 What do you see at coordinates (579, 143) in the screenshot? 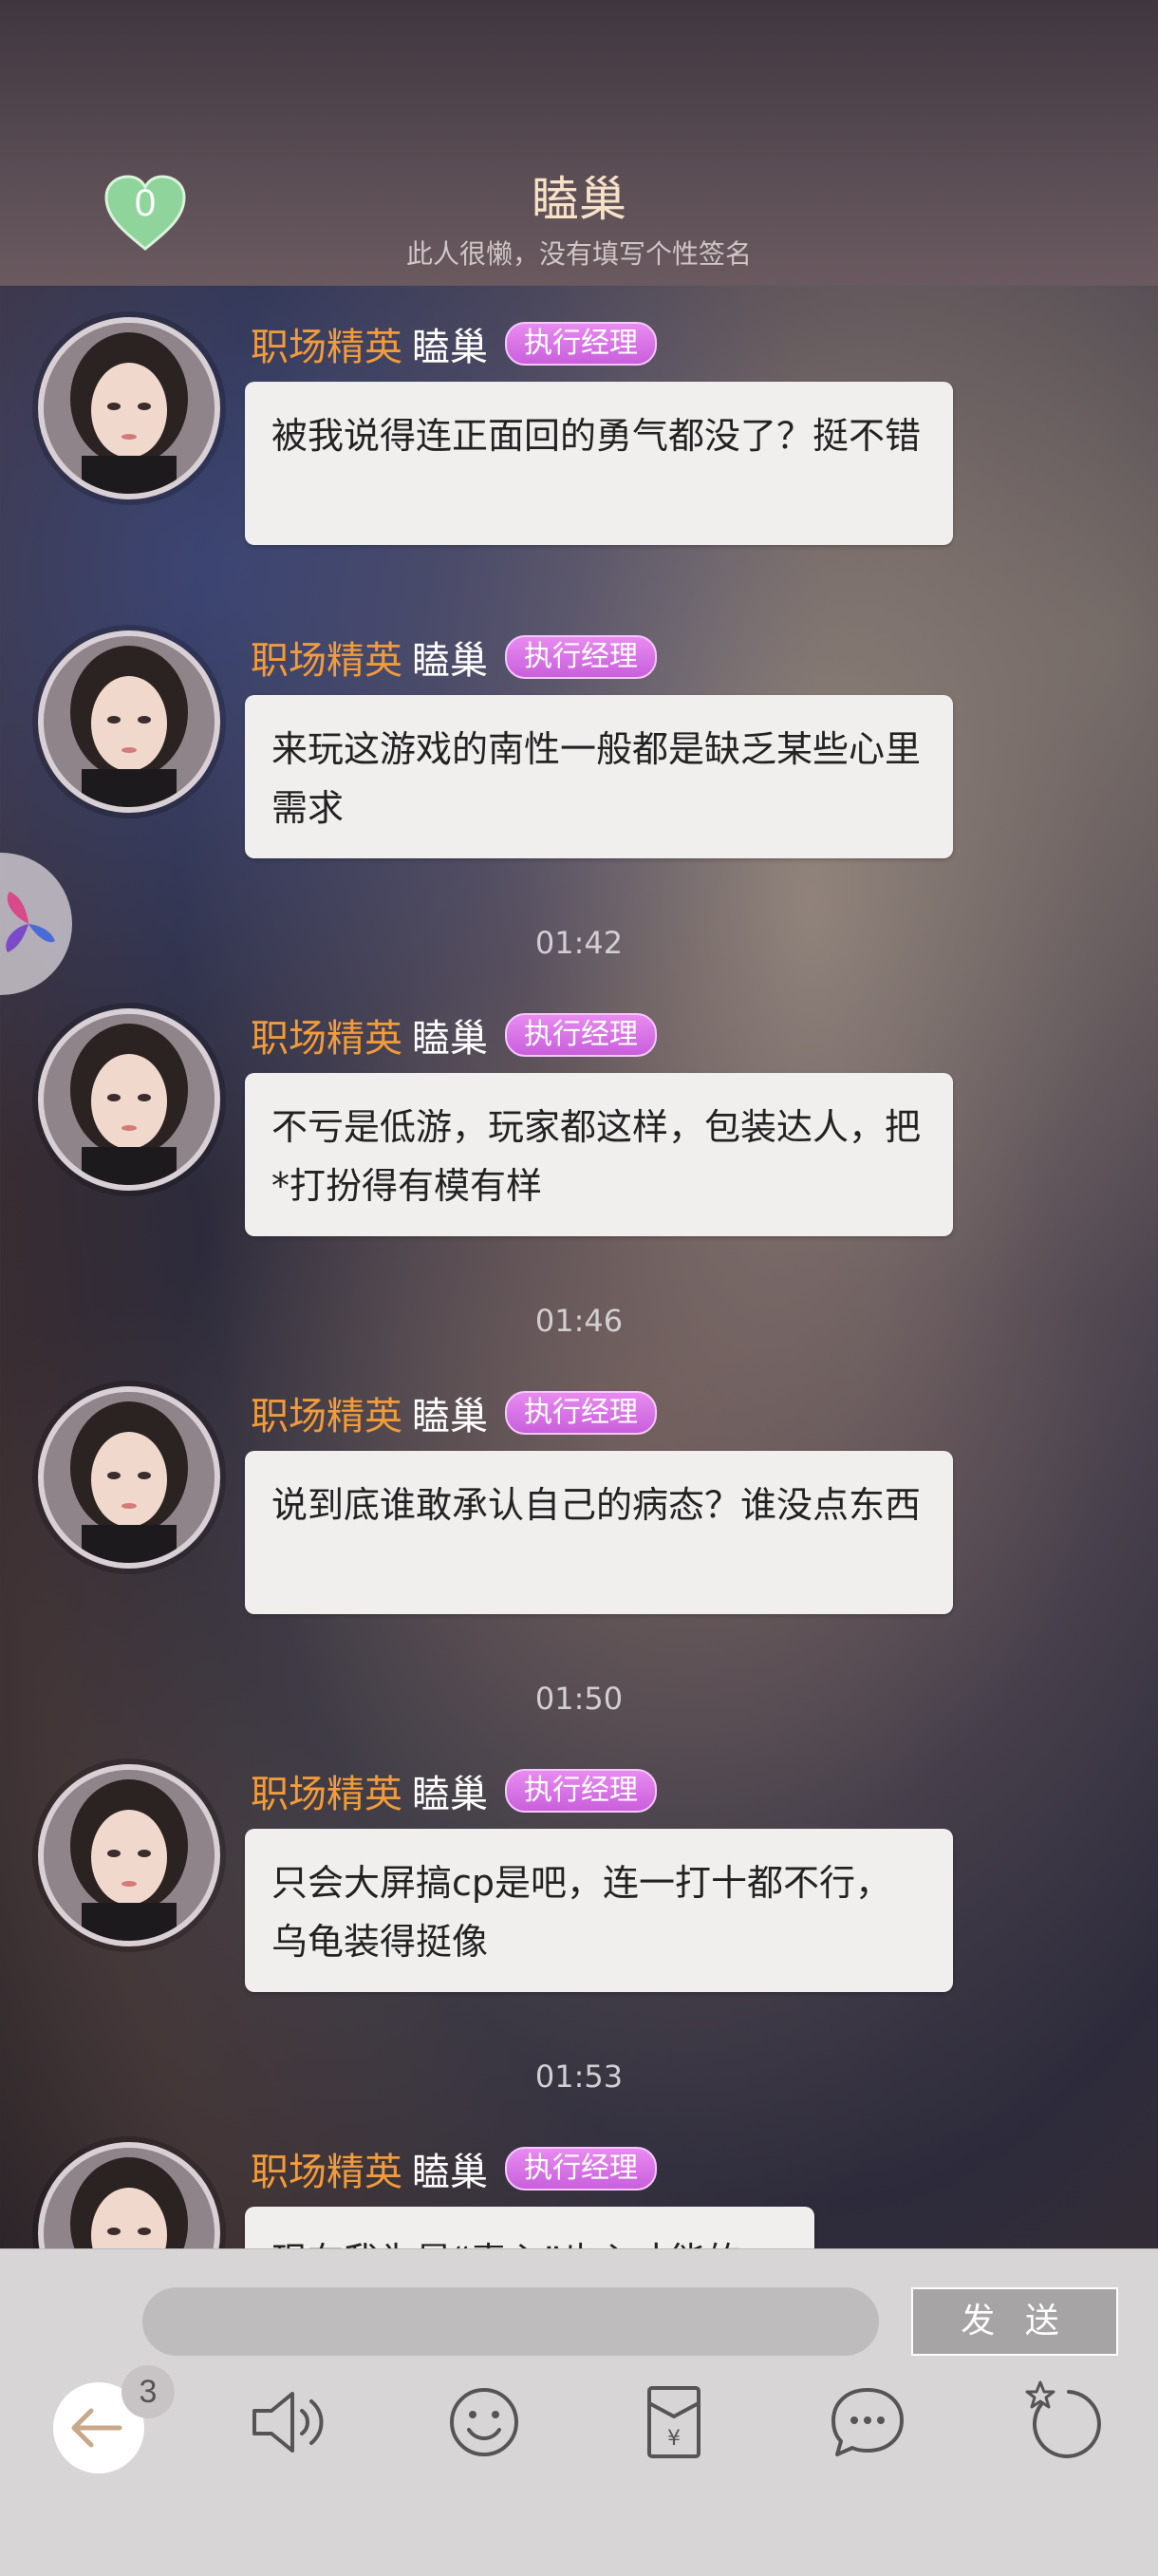
I see `chat-header: 0 瞌巢 此人很懒，没有填写个性签名` at bounding box center [579, 143].